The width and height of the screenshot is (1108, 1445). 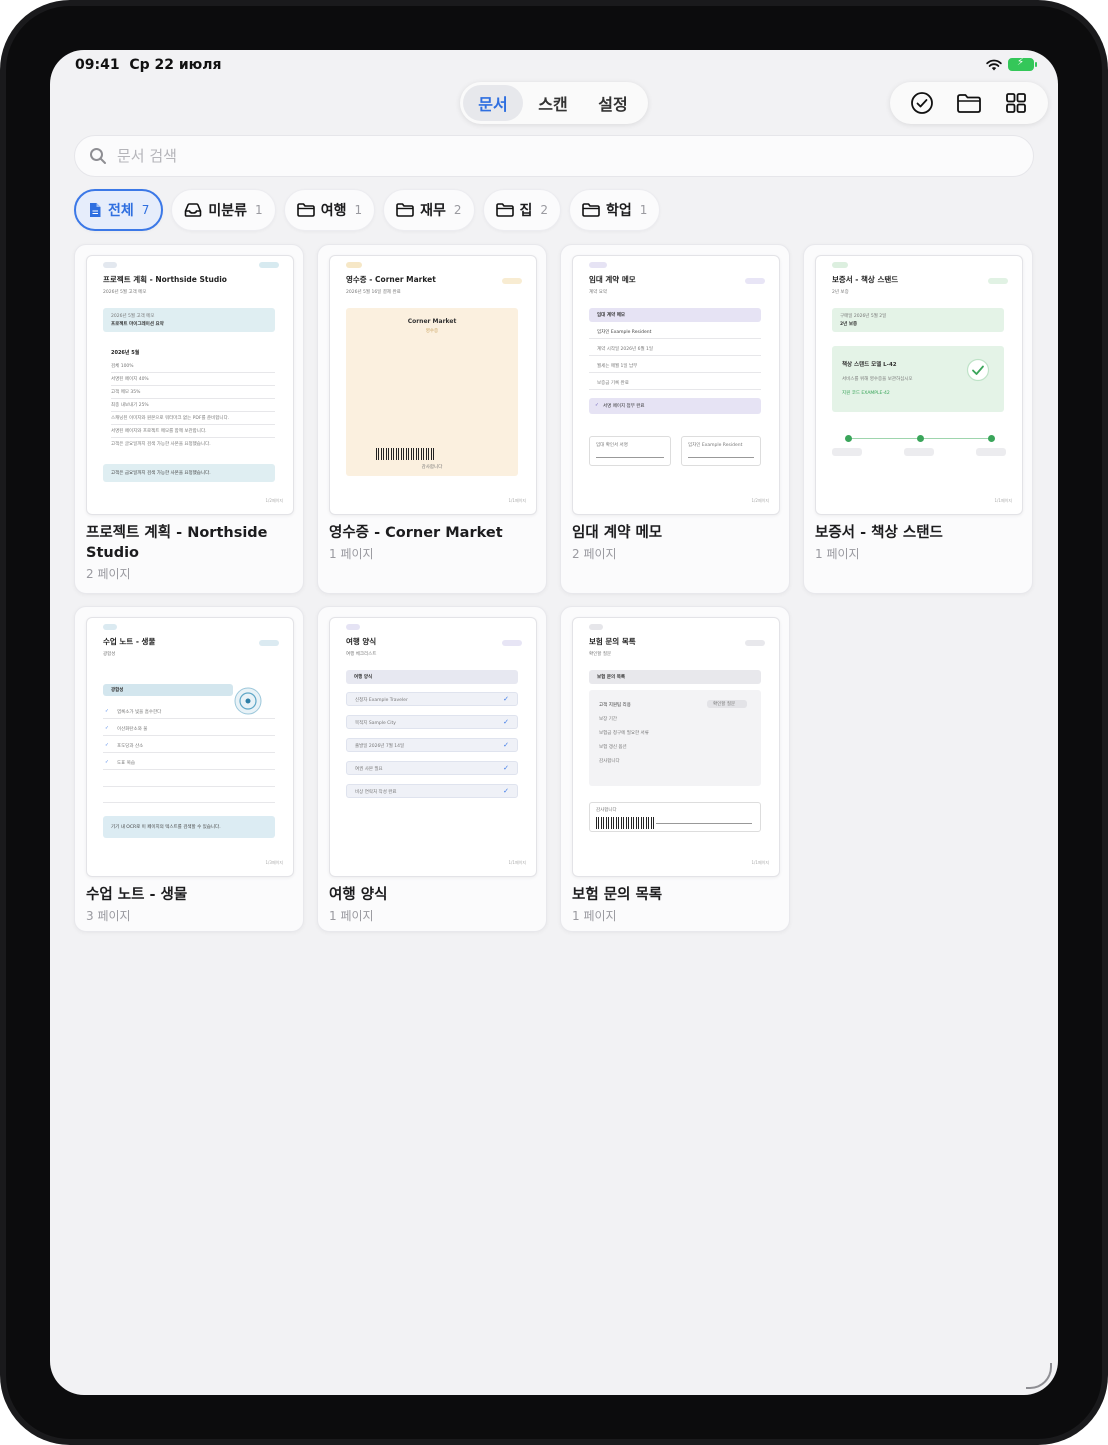 I want to click on chip-all: 전체 7, so click(x=119, y=210).